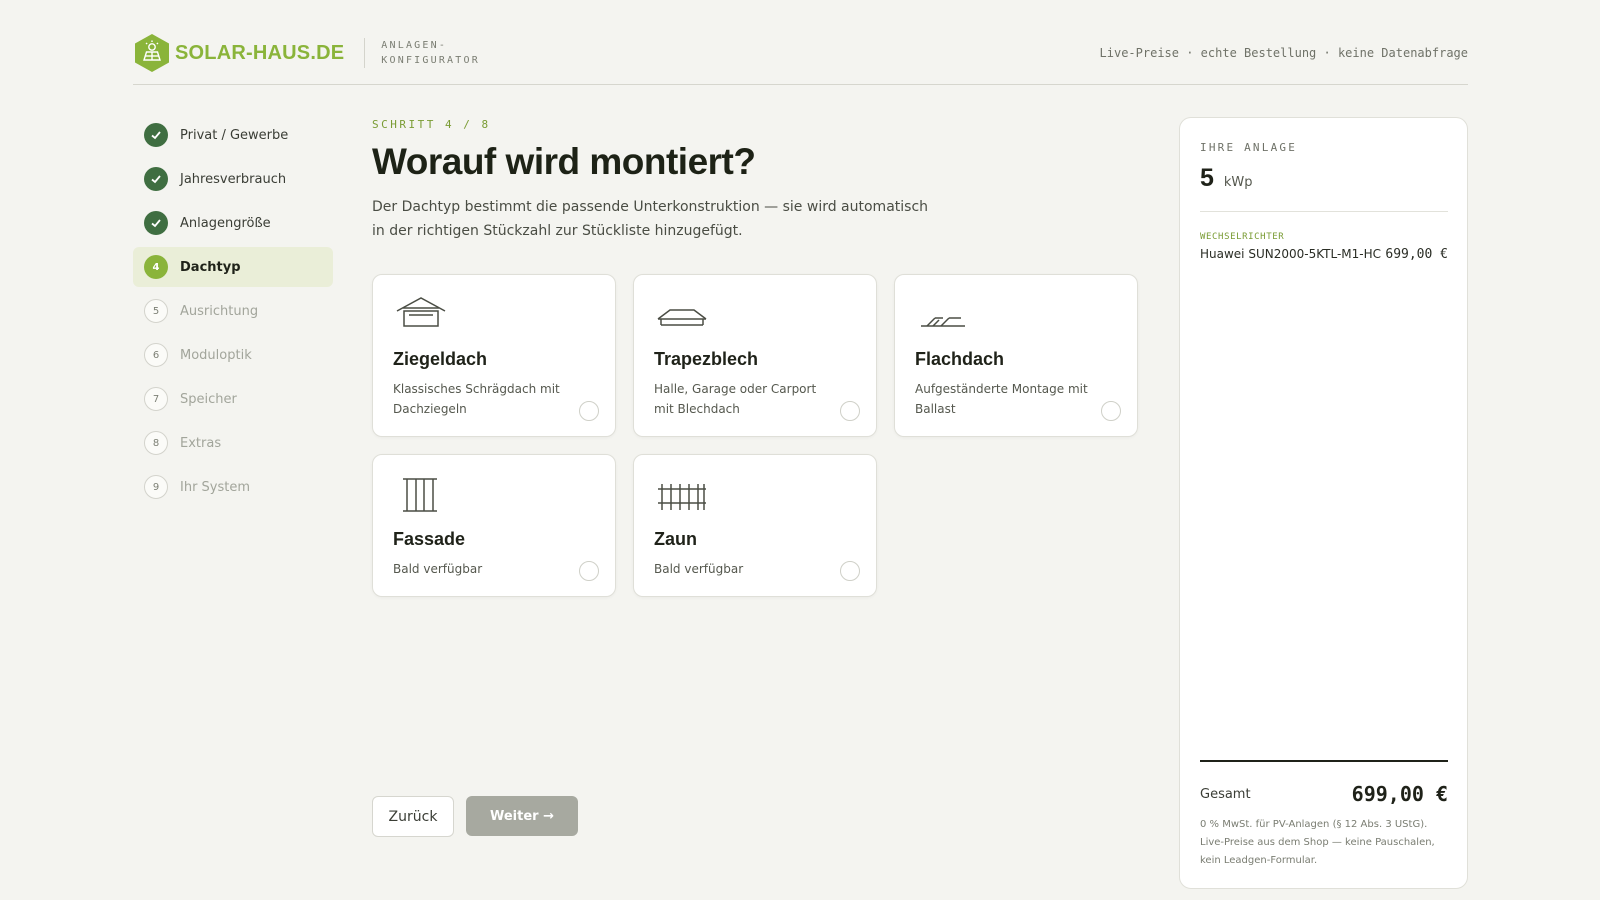 This screenshot has width=1600, height=900. Describe the element at coordinates (156, 267) in the screenshot. I see `step-number: 4` at that location.